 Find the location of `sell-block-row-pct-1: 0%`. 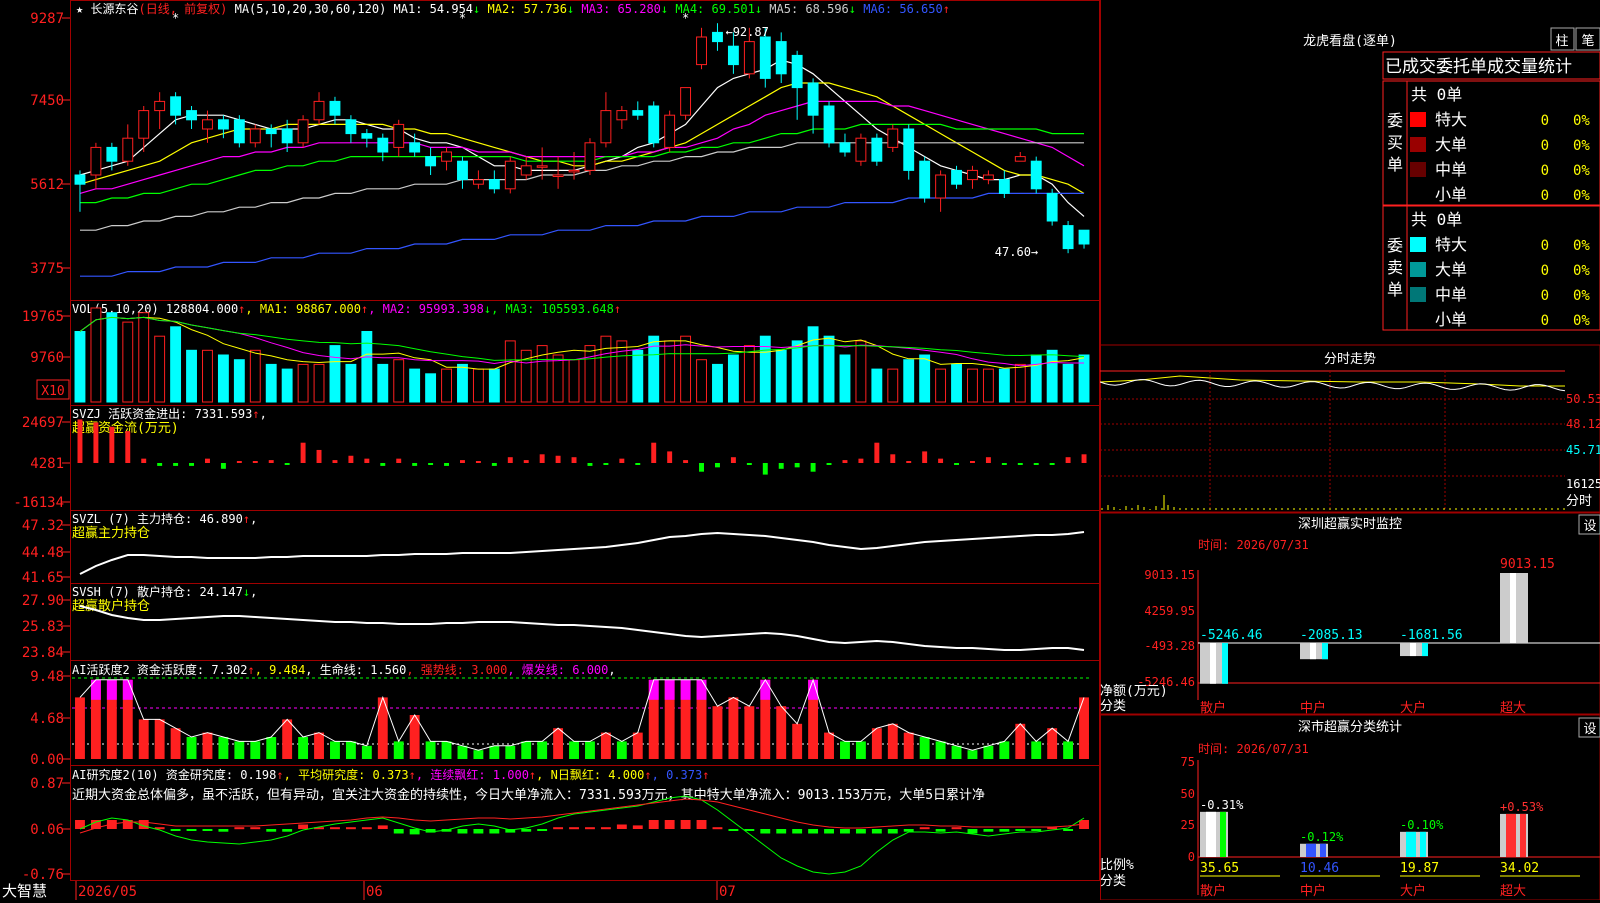

sell-block-row-pct-1: 0% is located at coordinates (1581, 271).